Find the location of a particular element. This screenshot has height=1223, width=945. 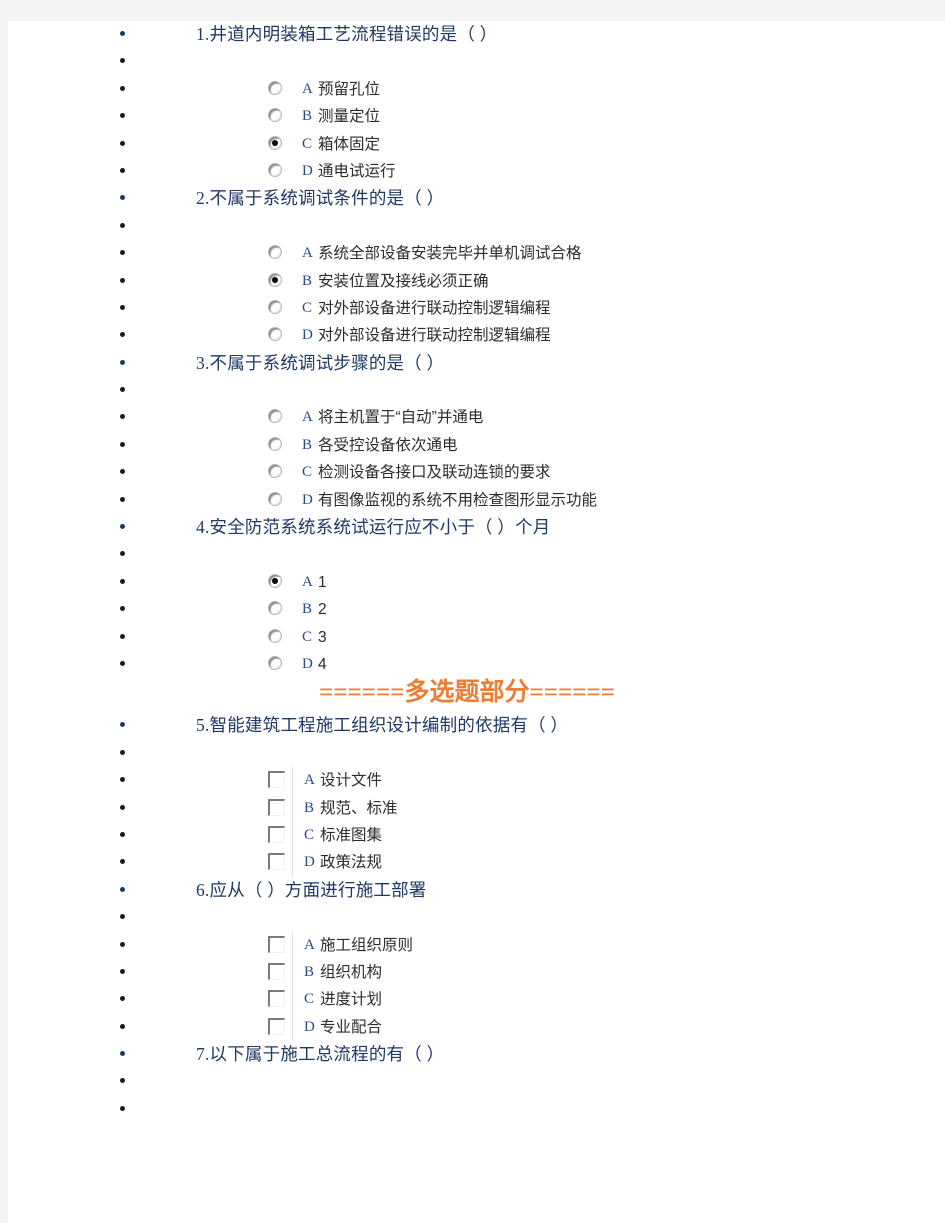

option-text: 系统全部设备安装完毕并单机调试合格 is located at coordinates (450, 254).